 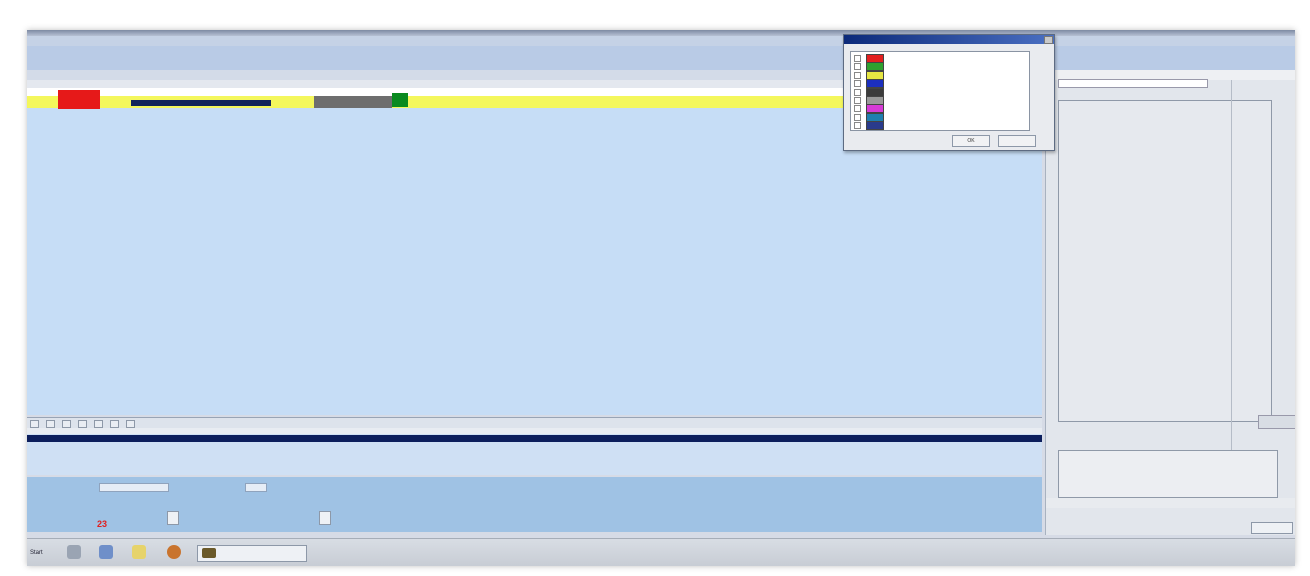 I want to click on highlight-value: 23, so click(x=102, y=524).